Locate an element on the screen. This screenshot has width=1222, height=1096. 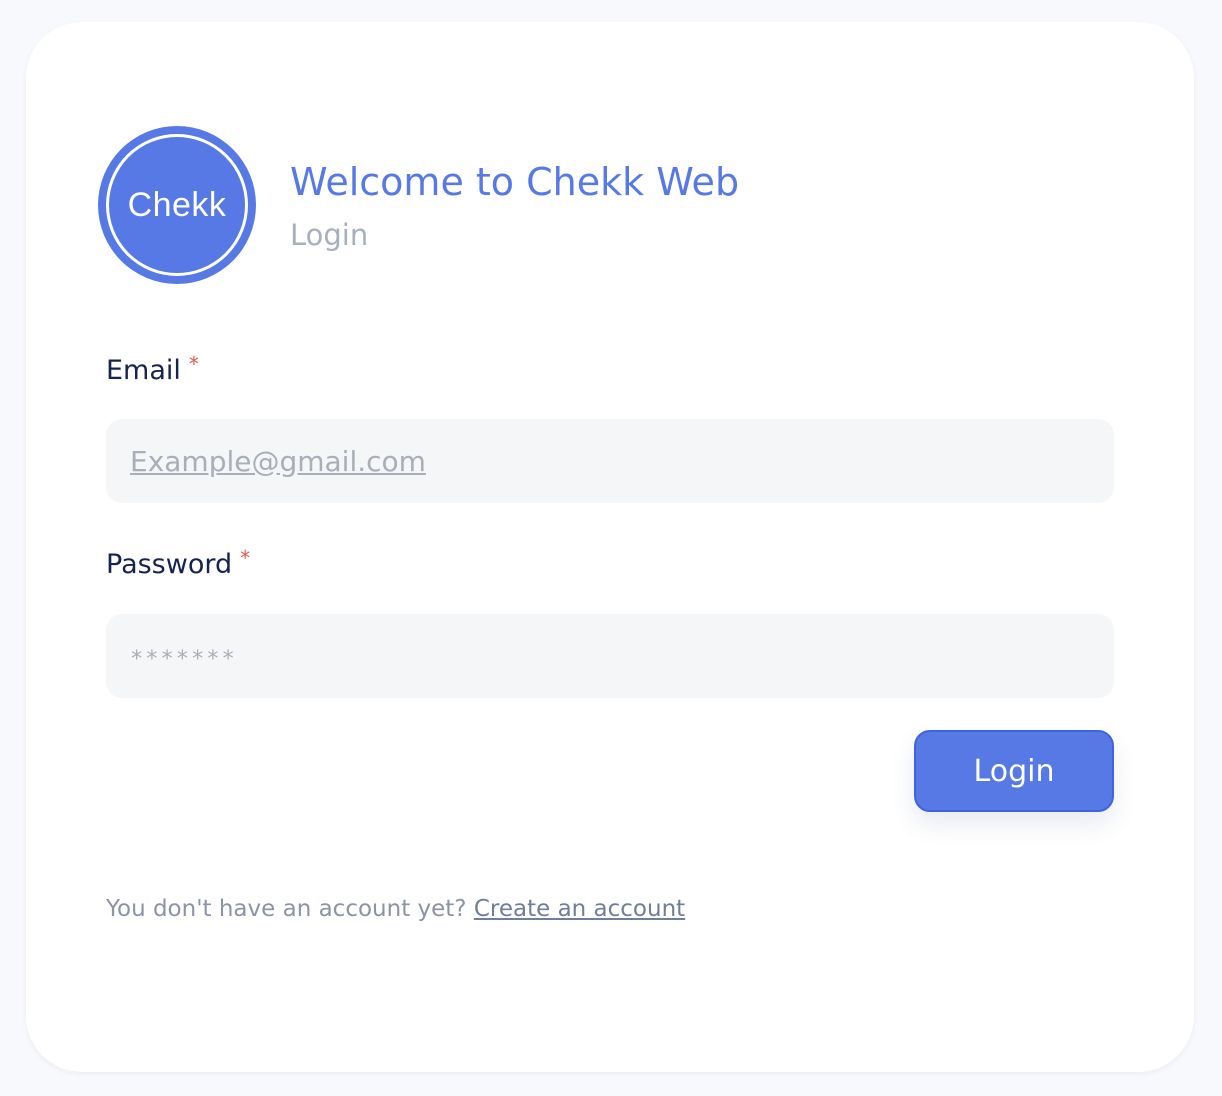
logo-text: Chekk is located at coordinates (177, 205).